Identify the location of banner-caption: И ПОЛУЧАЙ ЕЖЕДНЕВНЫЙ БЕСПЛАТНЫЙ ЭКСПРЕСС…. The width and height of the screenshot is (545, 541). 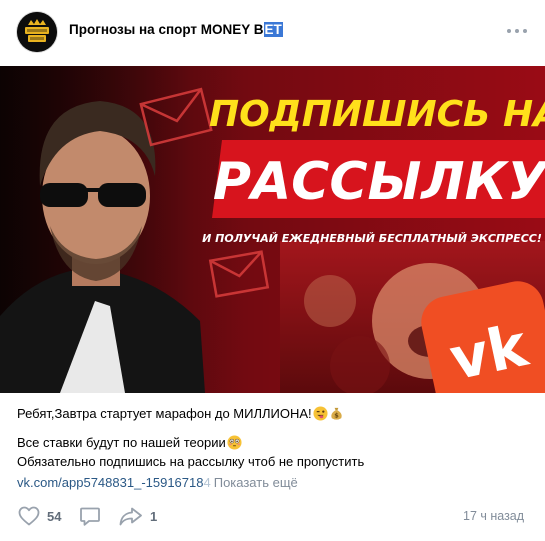
(372, 238).